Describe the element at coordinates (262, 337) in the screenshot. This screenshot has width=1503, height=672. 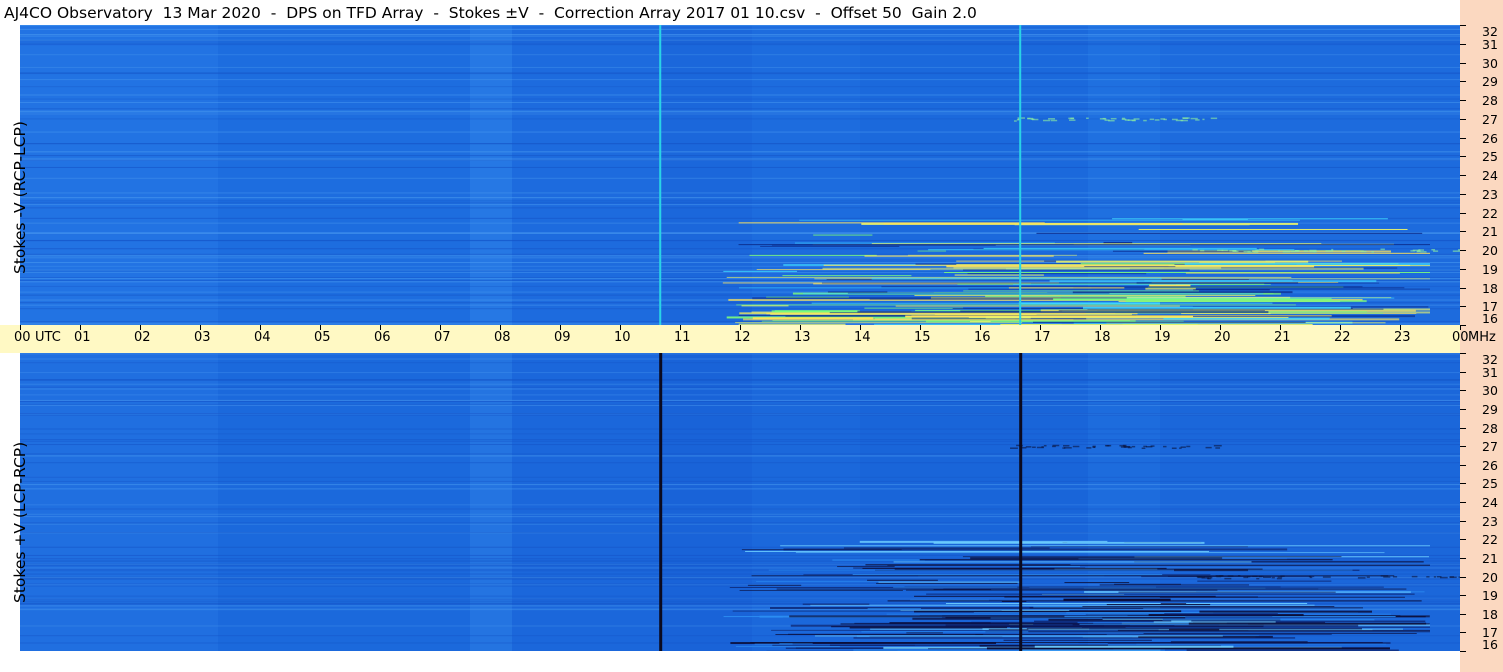
I see `time-tick-label: 04` at that location.